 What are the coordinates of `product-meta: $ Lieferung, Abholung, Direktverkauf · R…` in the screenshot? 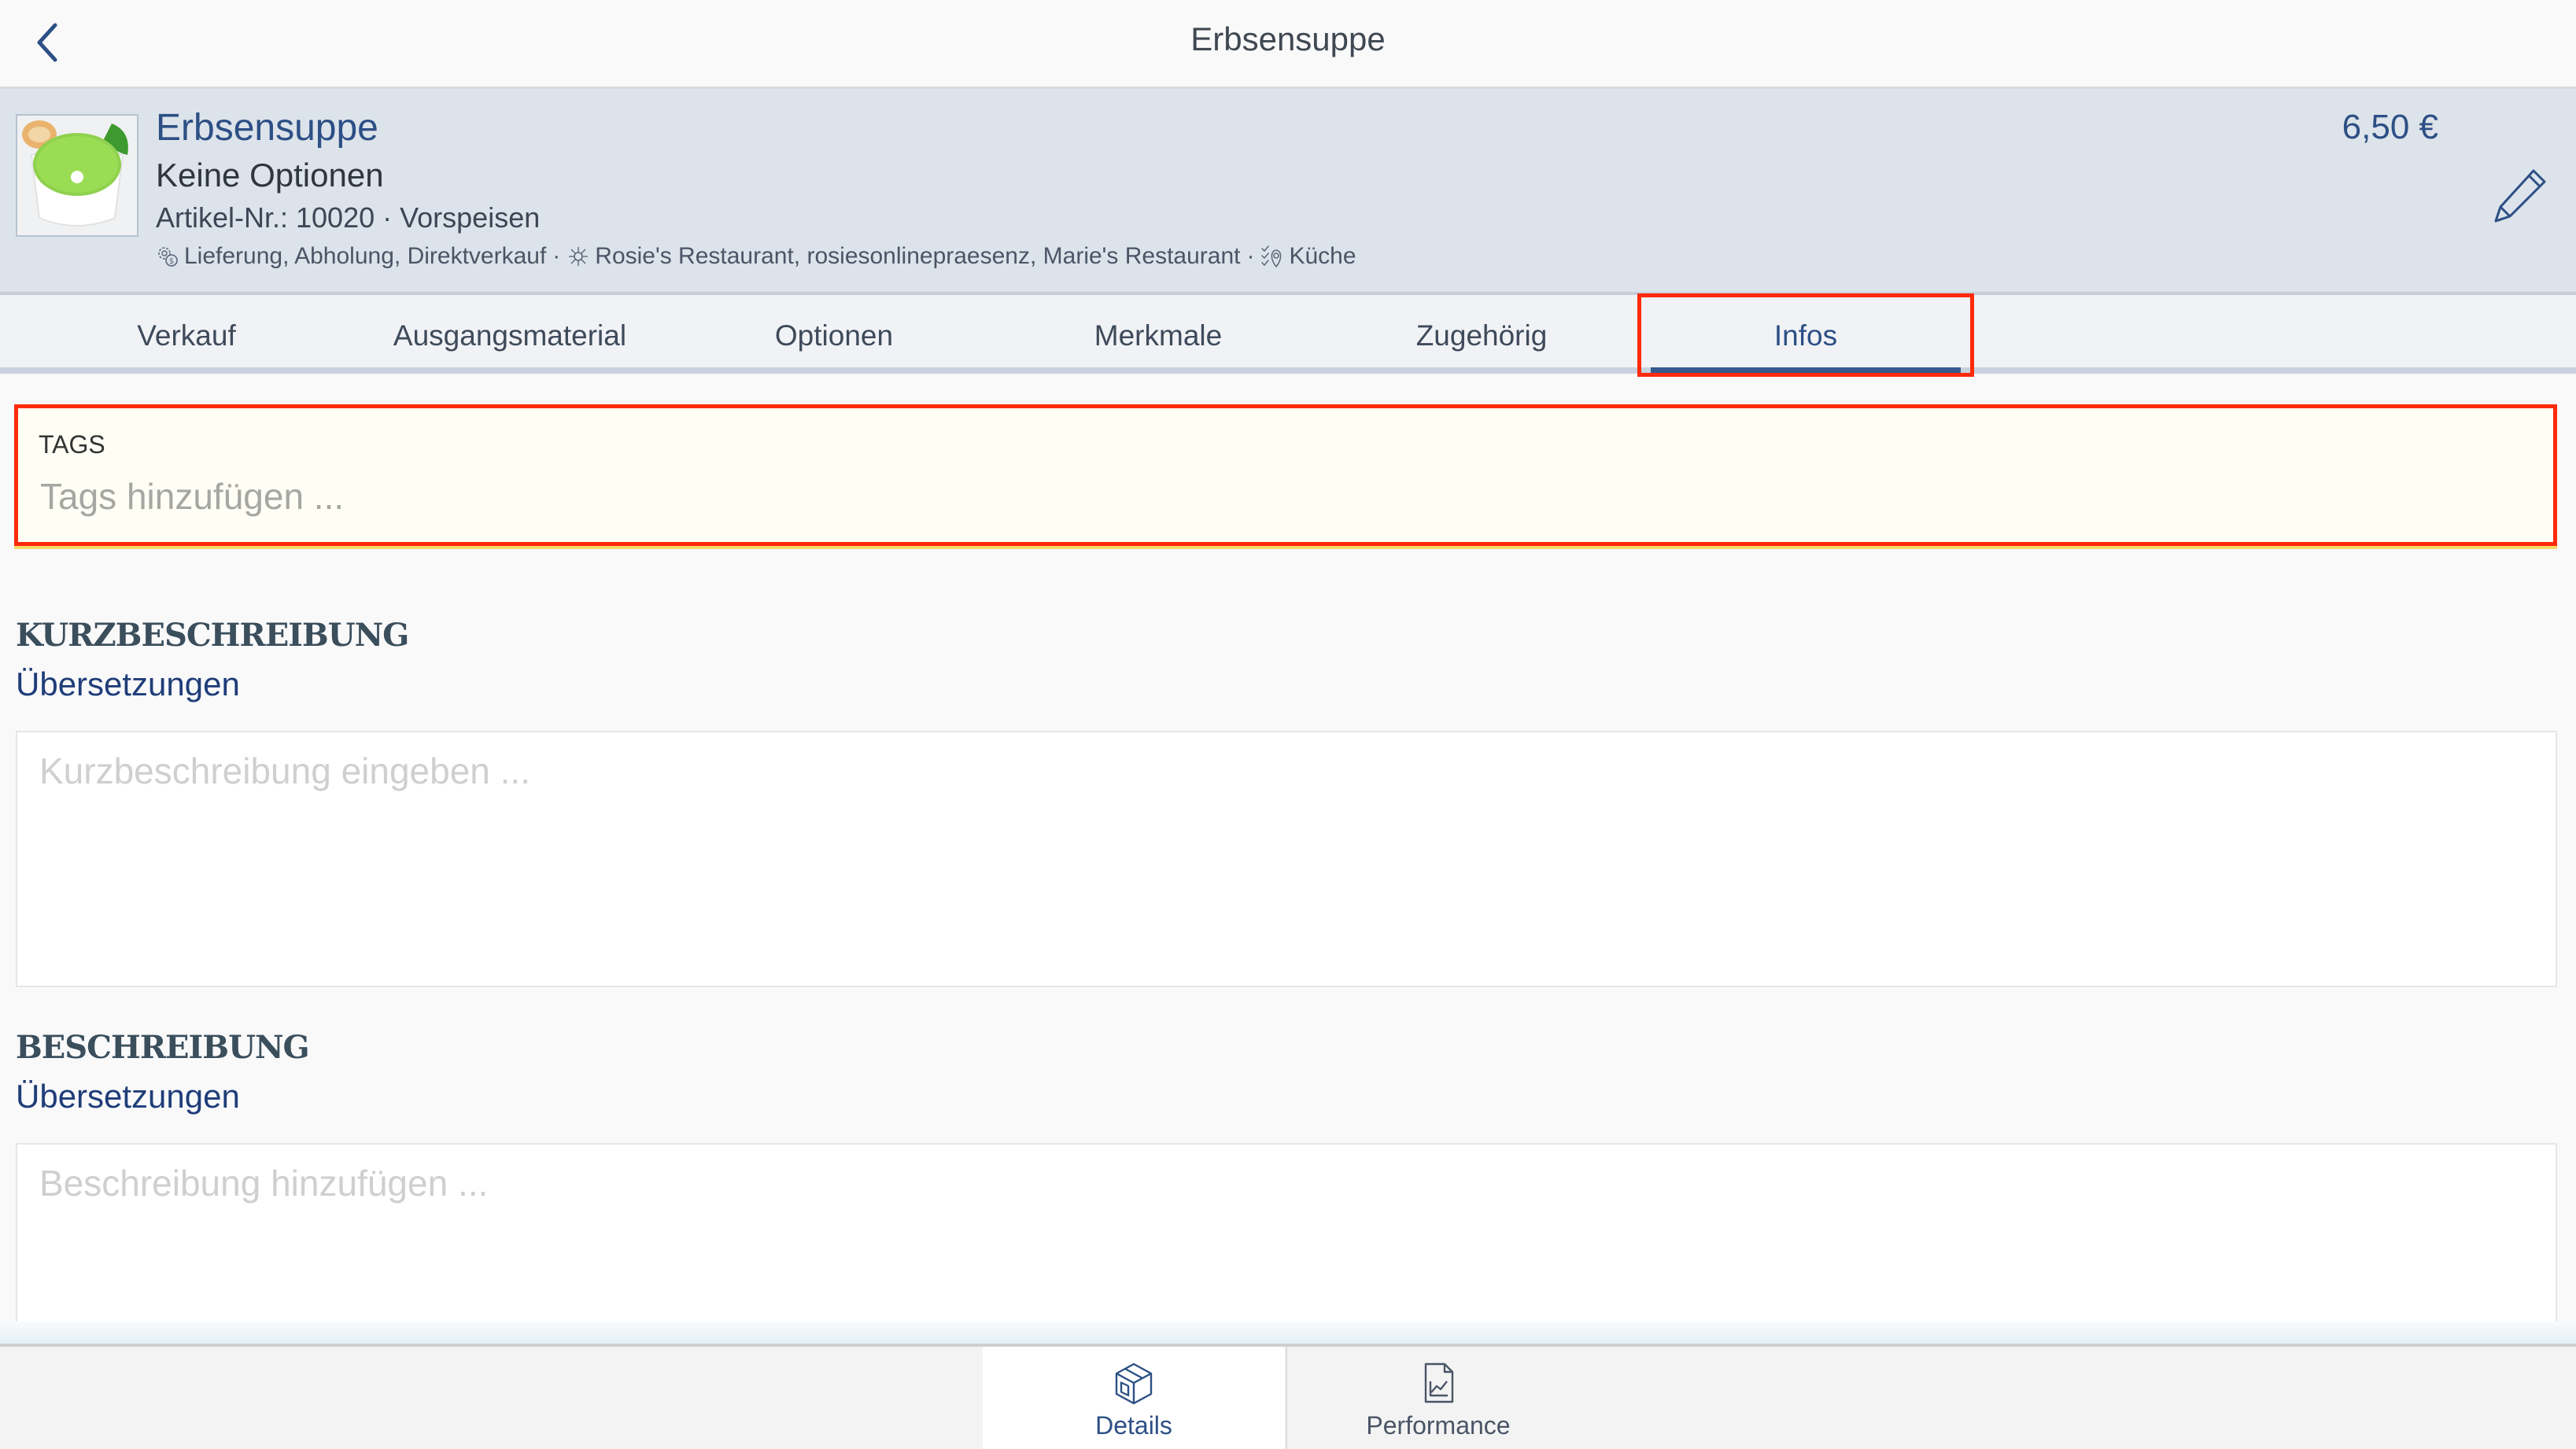 It's located at (756, 256).